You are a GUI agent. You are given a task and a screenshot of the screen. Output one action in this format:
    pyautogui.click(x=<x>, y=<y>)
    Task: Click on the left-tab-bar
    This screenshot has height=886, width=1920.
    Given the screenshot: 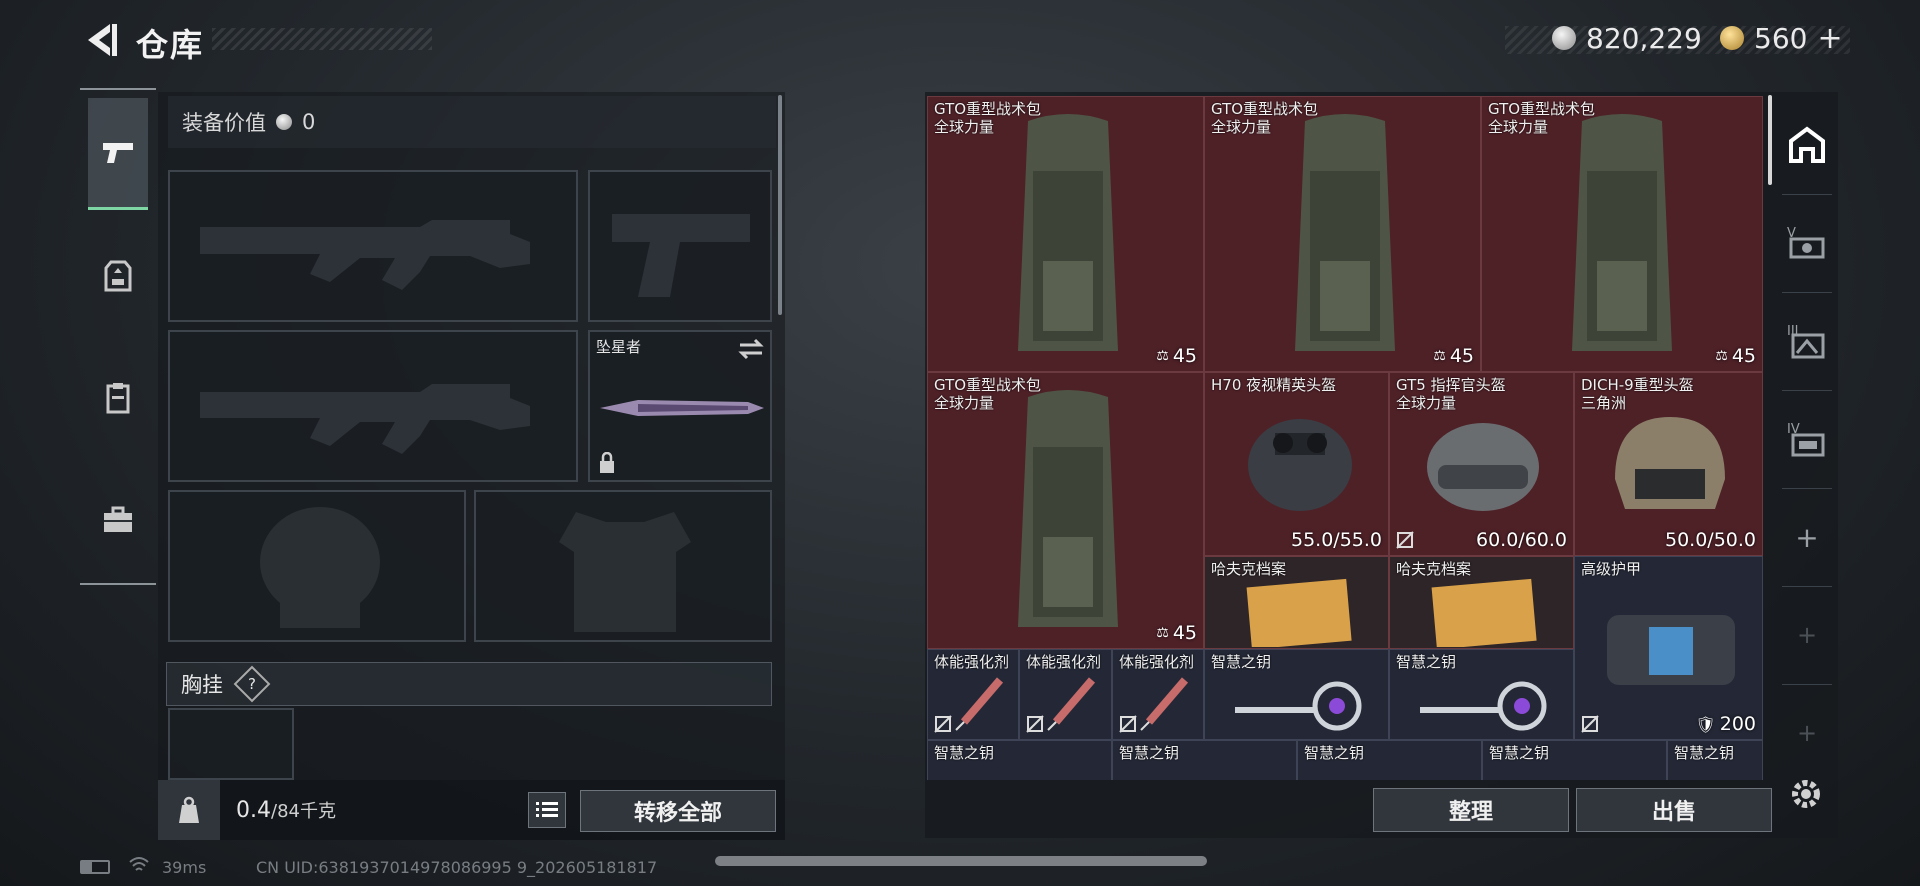 What is the action you would take?
    pyautogui.click(x=118, y=336)
    